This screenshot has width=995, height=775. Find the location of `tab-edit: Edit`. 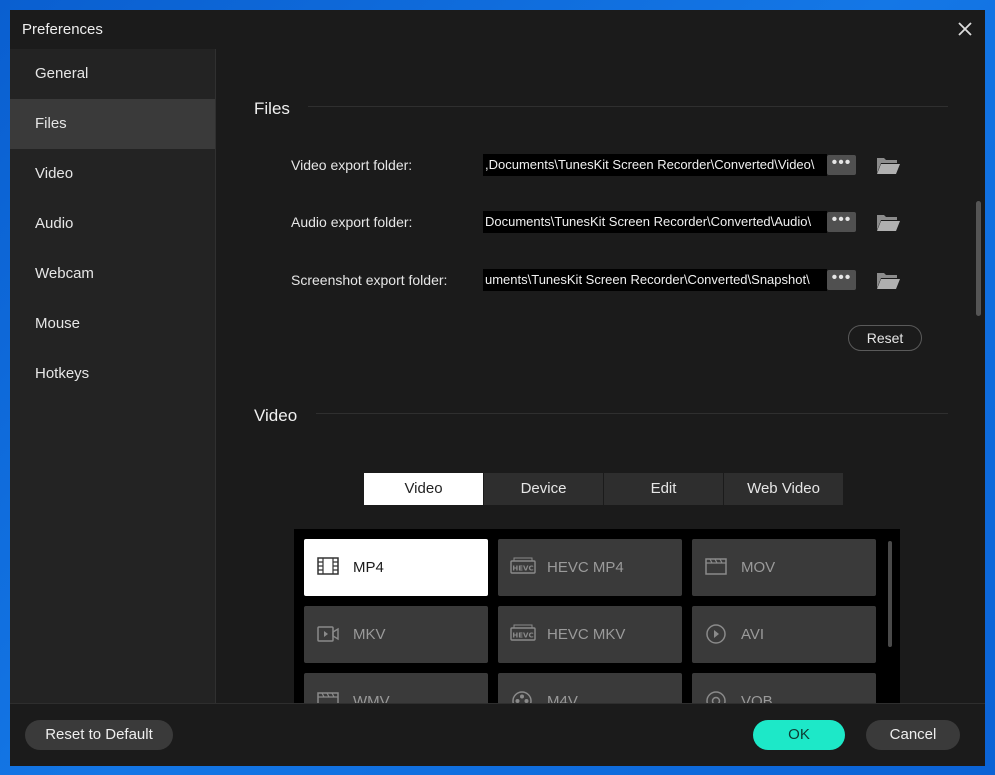

tab-edit: Edit is located at coordinates (663, 489).